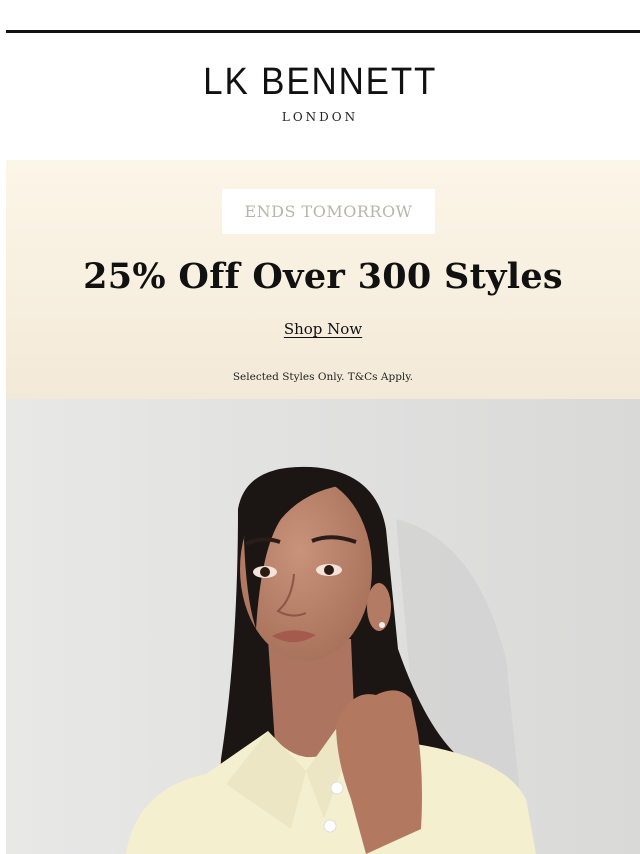 The height and width of the screenshot is (854, 640). Describe the element at coordinates (323, 276) in the screenshot. I see `promo-headline: 25% Off Over 300 Styles` at that location.